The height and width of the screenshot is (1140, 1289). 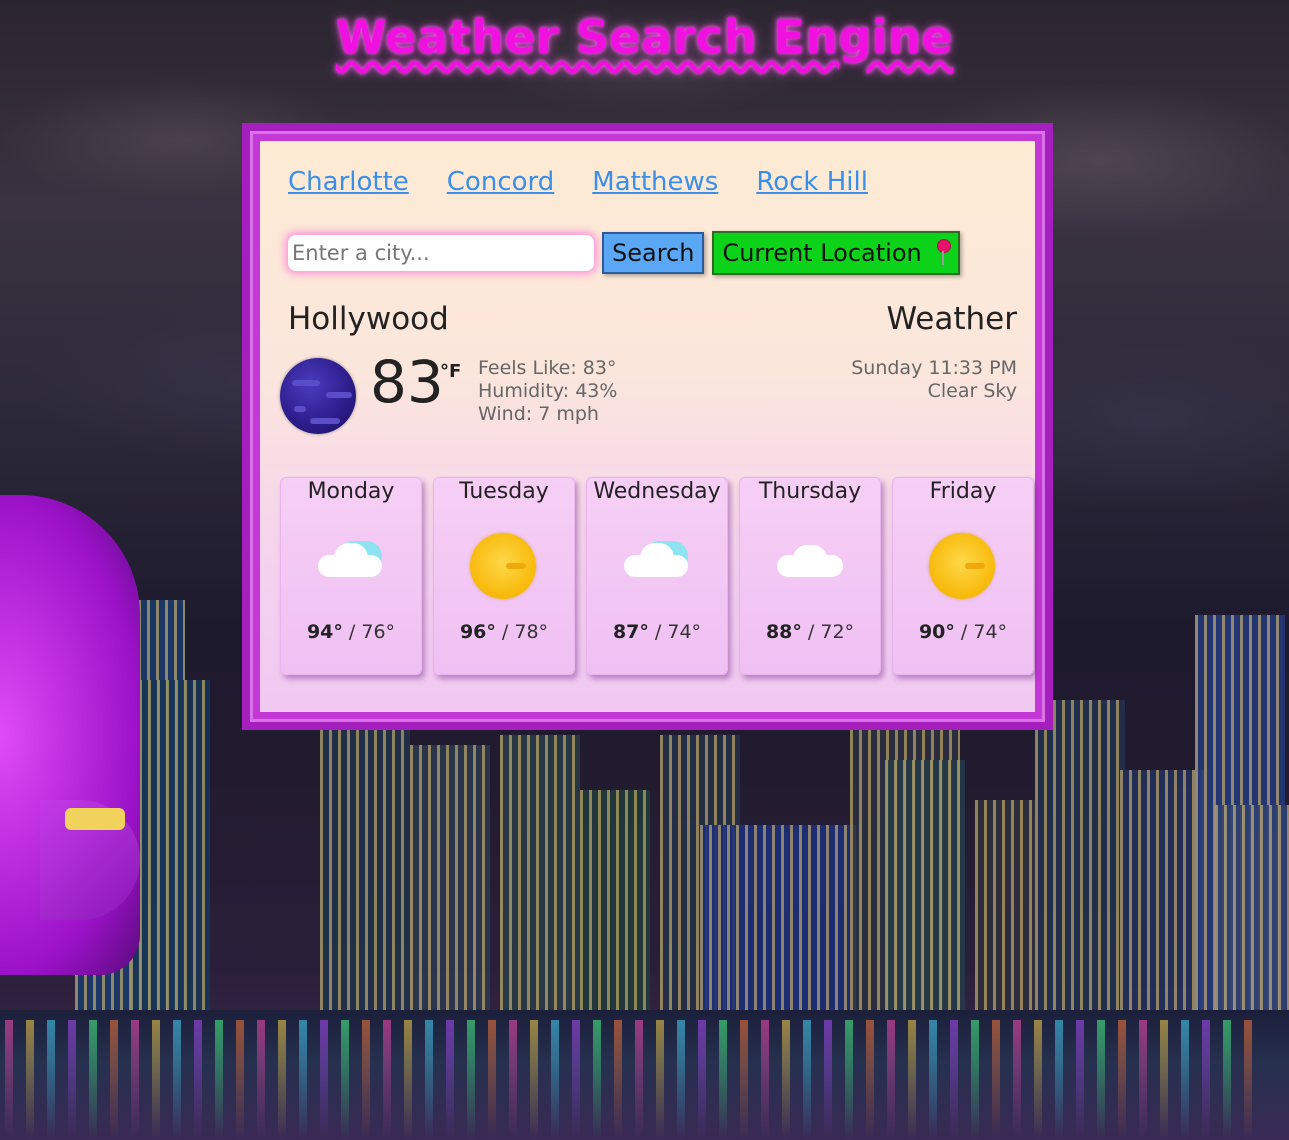 I want to click on forecast-day: Friday, so click(x=963, y=491).